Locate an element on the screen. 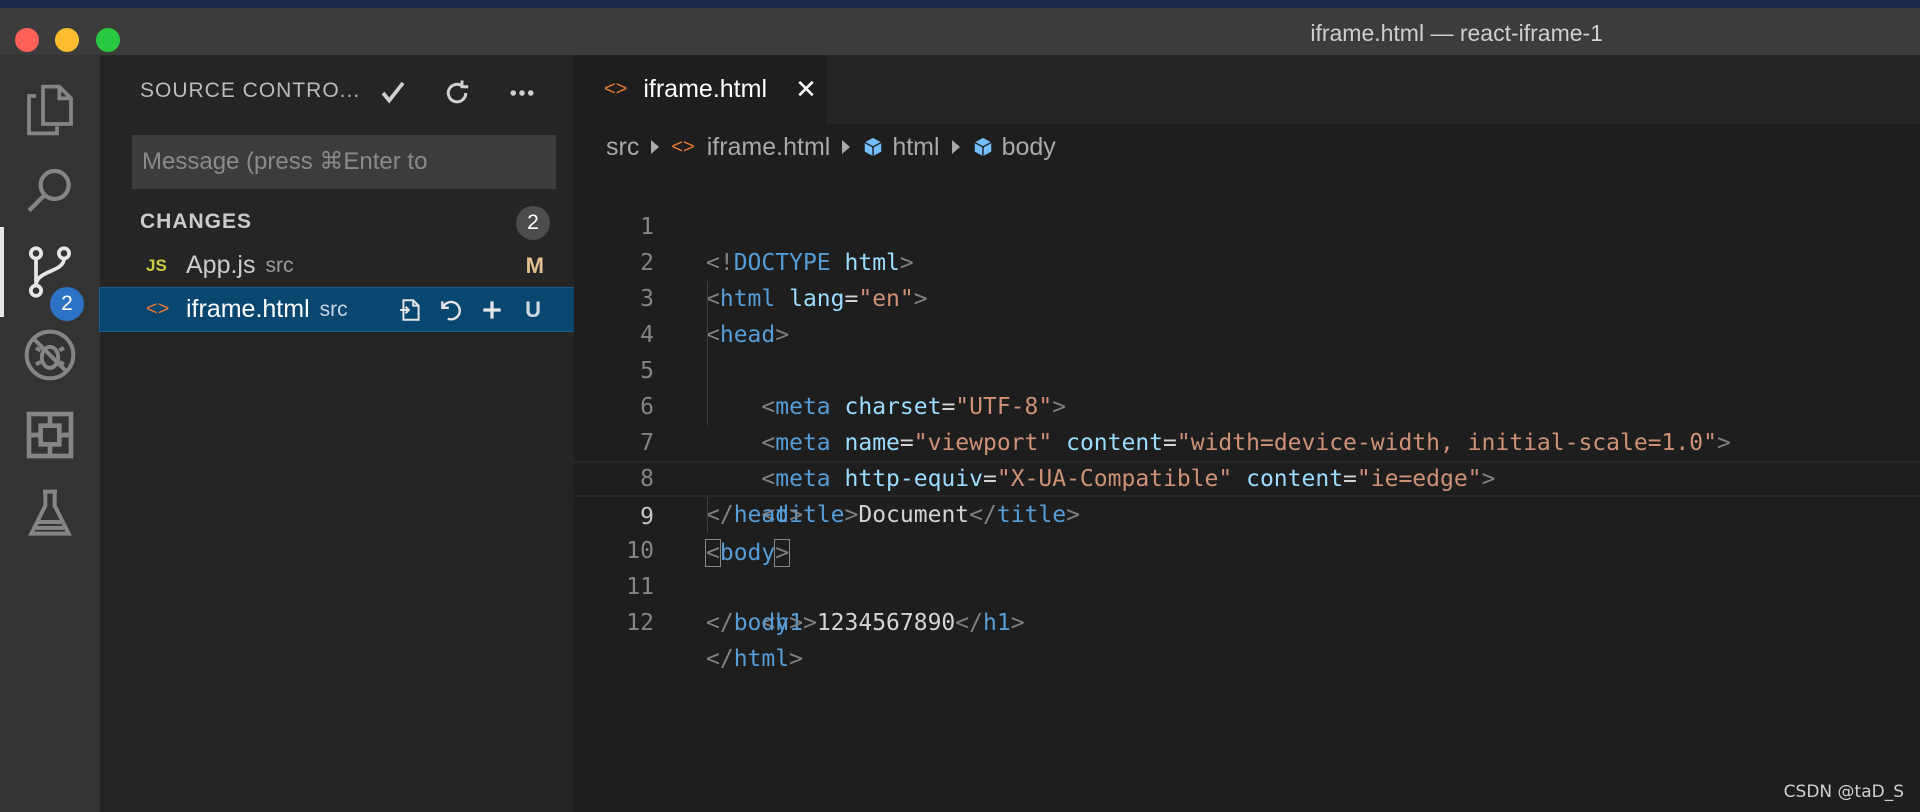 The height and width of the screenshot is (812, 1920). refresh-button is located at coordinates (457, 93).